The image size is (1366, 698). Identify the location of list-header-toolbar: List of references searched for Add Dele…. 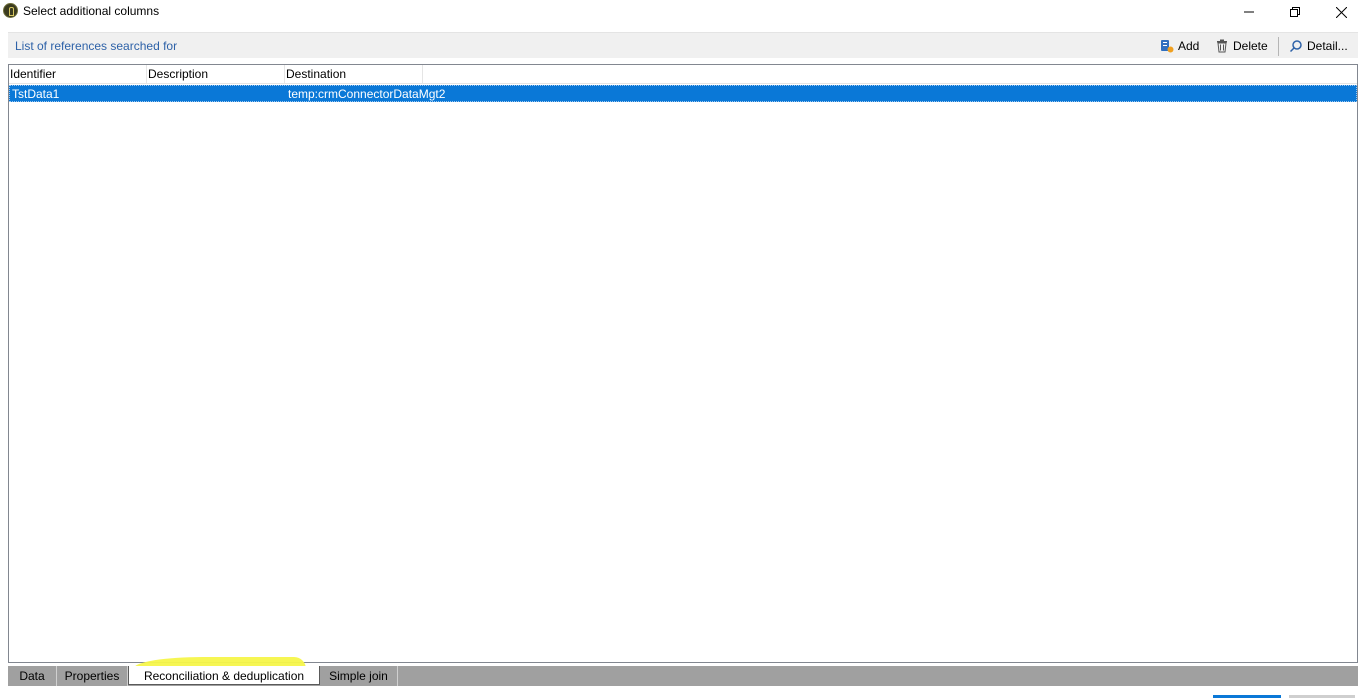
(683, 45).